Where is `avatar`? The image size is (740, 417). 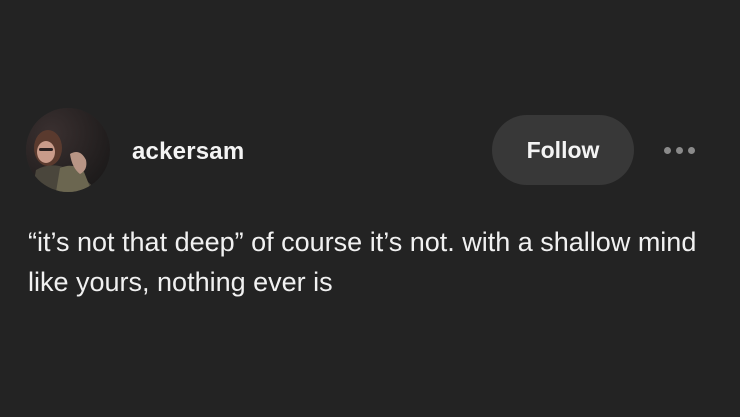 avatar is located at coordinates (68, 150).